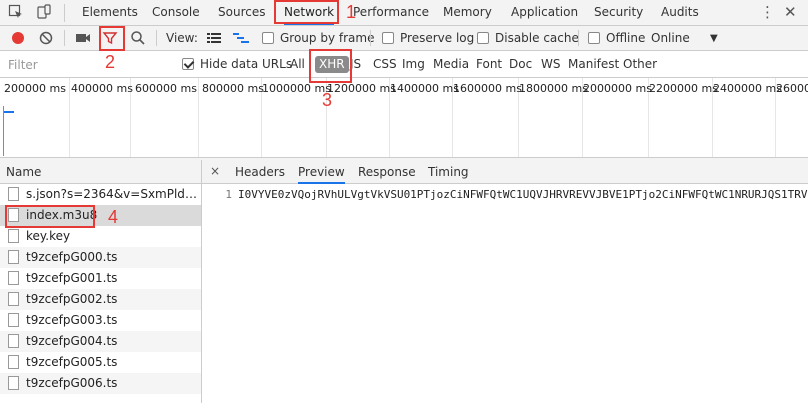 This screenshot has height=403, width=808. Describe the element at coordinates (792, 88) in the screenshot. I see `time-tick: 2600000 ms` at that location.